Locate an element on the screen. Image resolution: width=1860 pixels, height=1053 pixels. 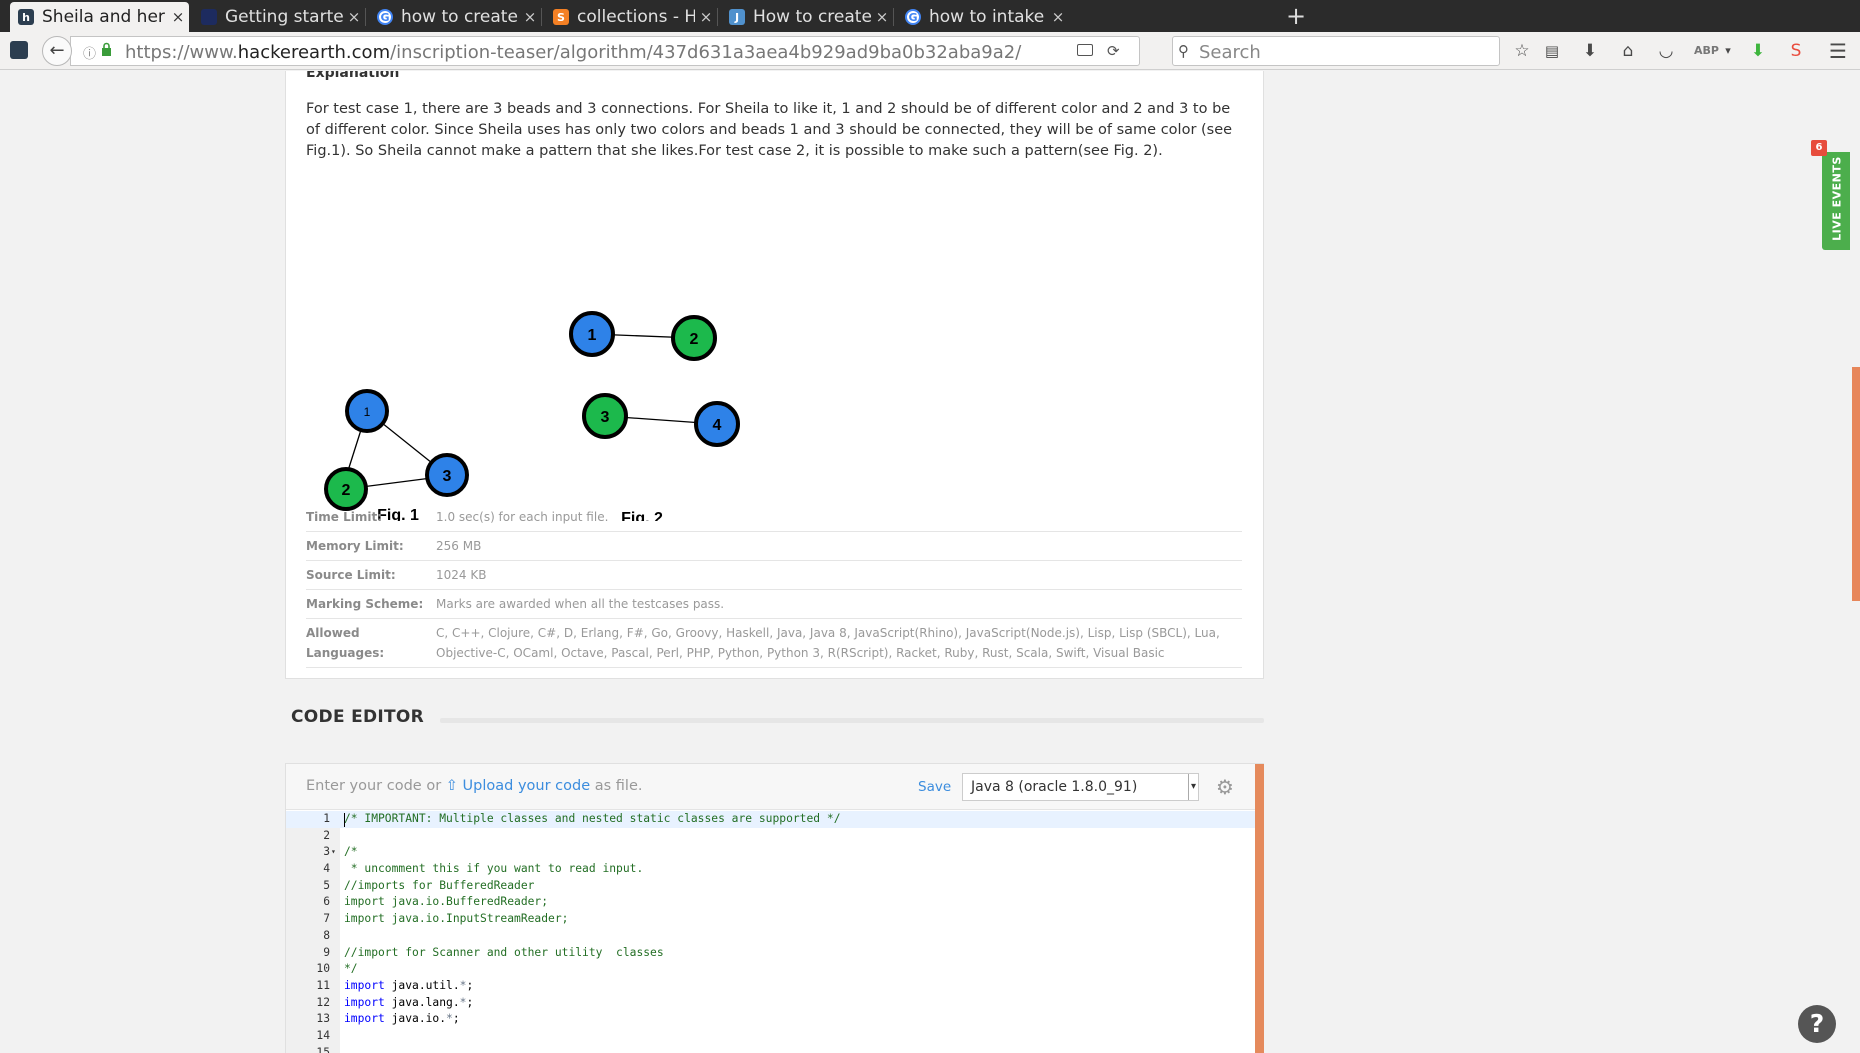
pocket-icon: ◡ is located at coordinates (1666, 51).